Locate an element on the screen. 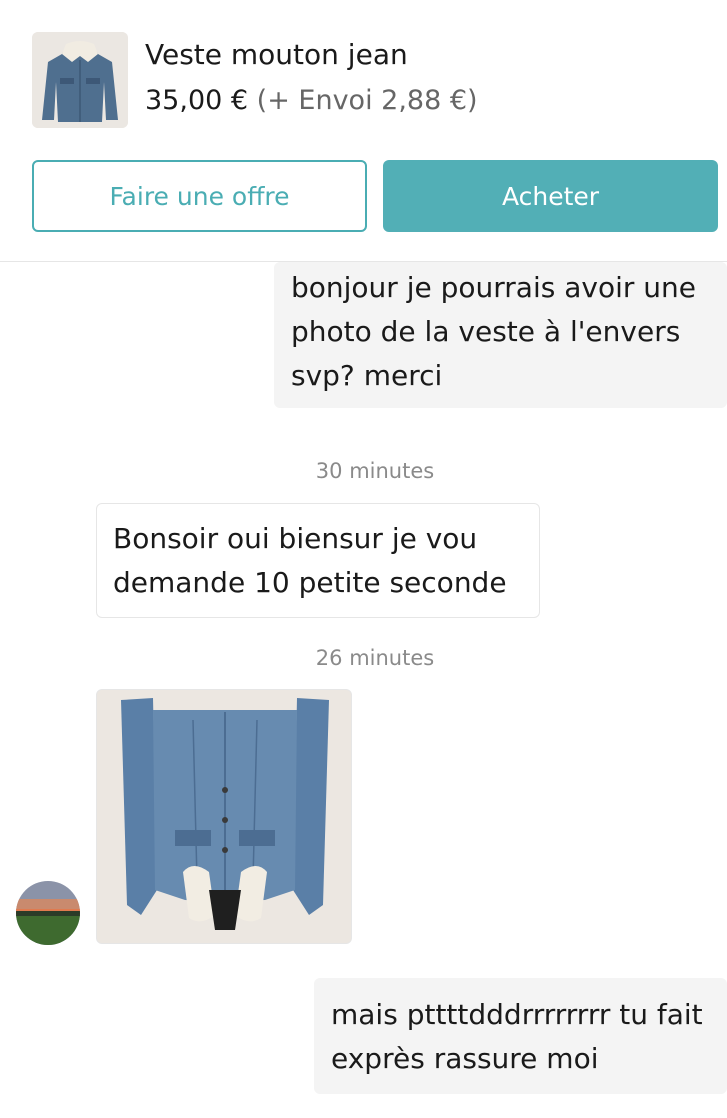 The image size is (727, 1118). message-line: demande 10 petite seconde is located at coordinates (310, 582).